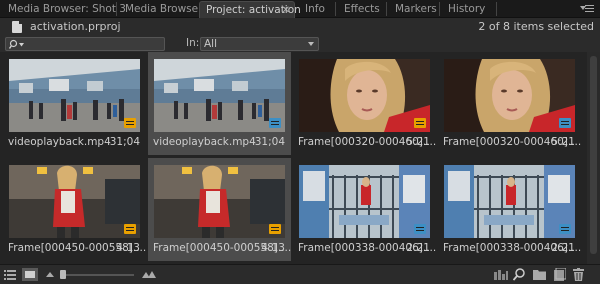 The width and height of the screenshot is (600, 284). I want to click on search-input, so click(85, 44).